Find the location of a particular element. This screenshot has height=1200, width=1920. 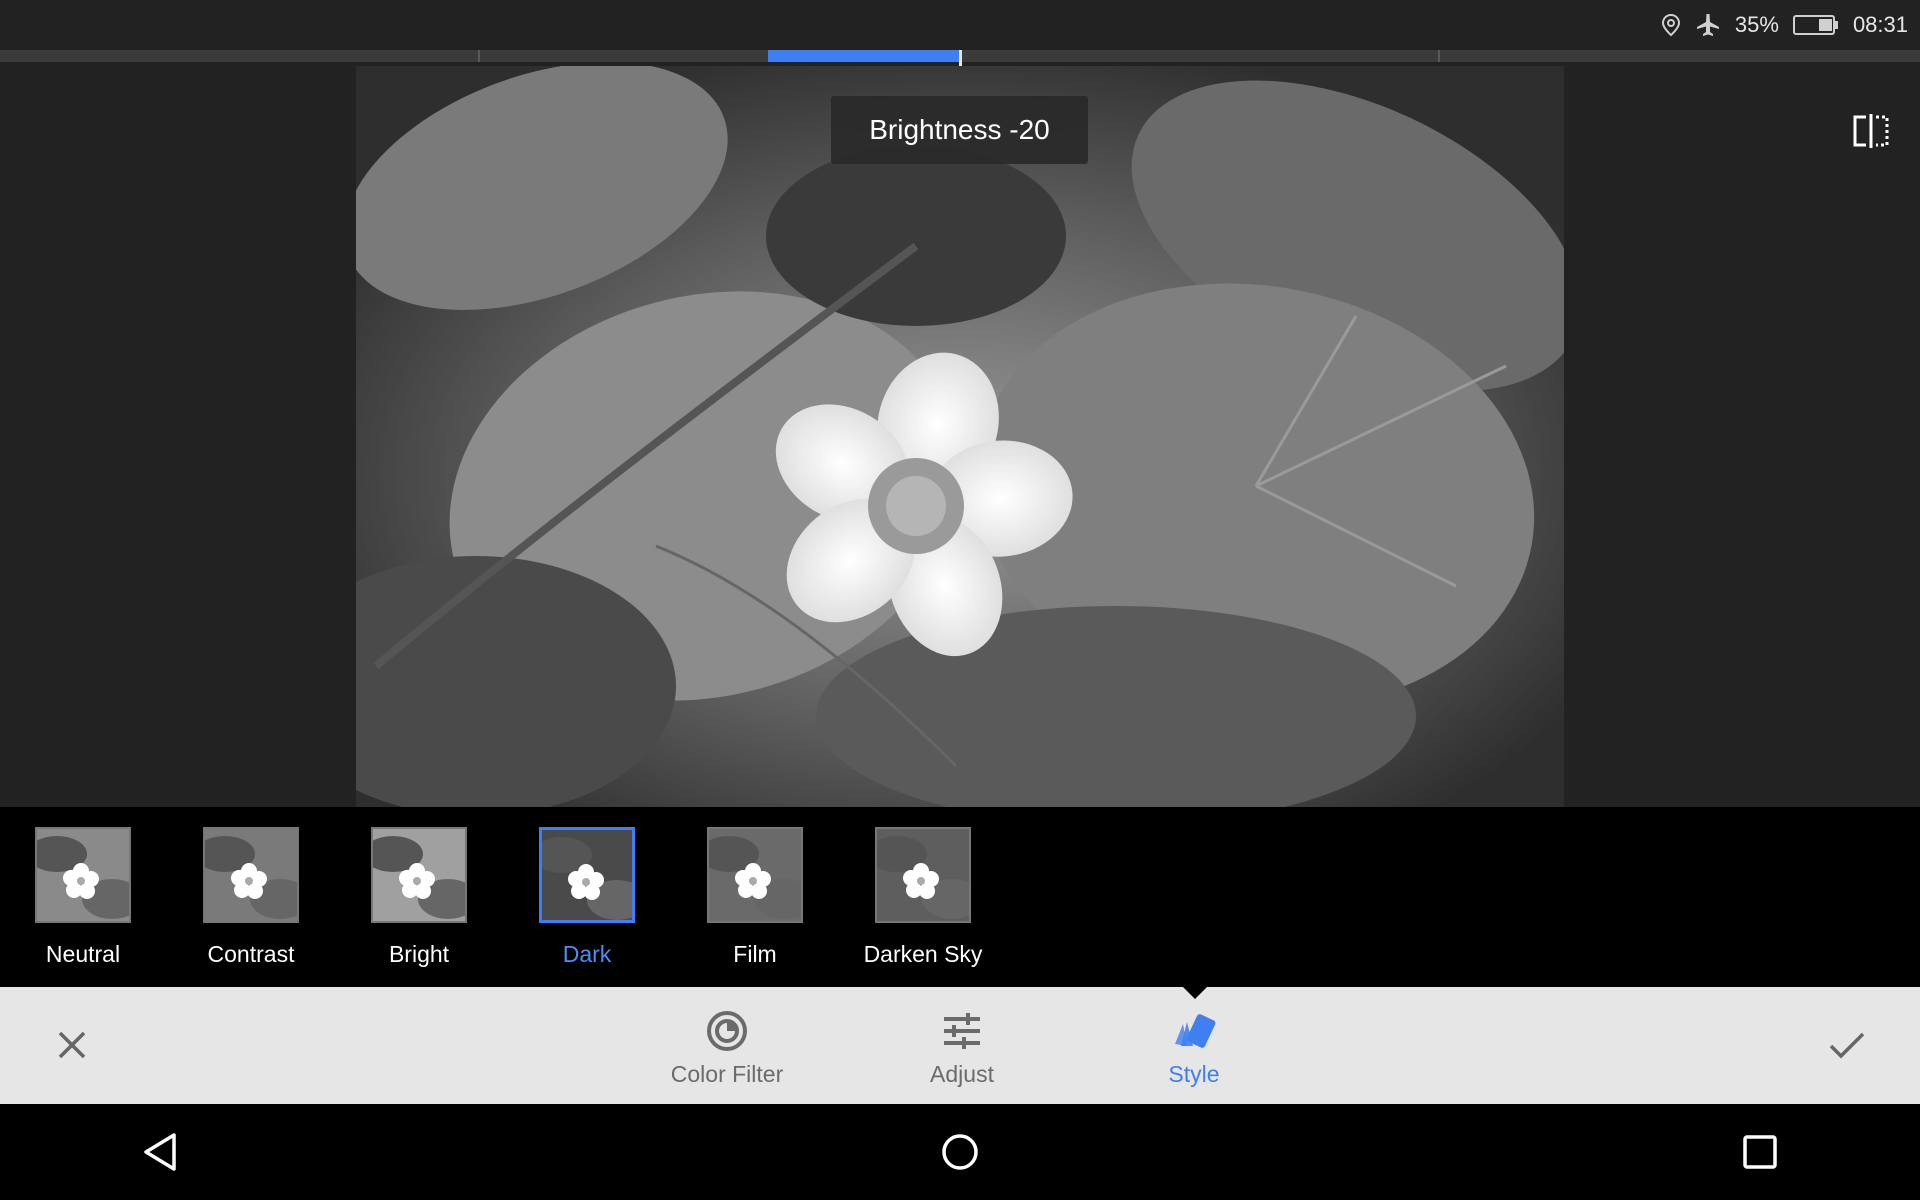

slider-fill is located at coordinates (864, 56).